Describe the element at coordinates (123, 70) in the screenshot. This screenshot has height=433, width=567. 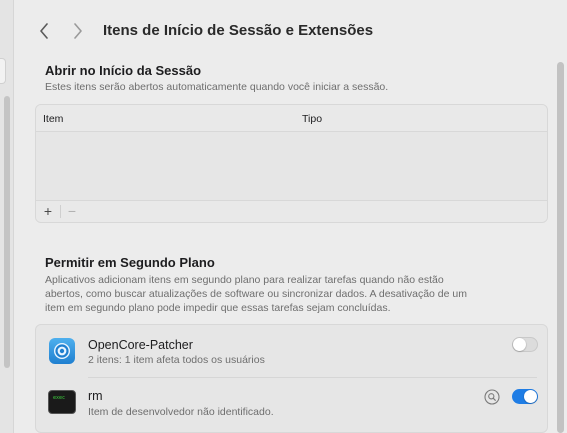
I see `login-items-title: Abrir no Início da Sessão` at that location.